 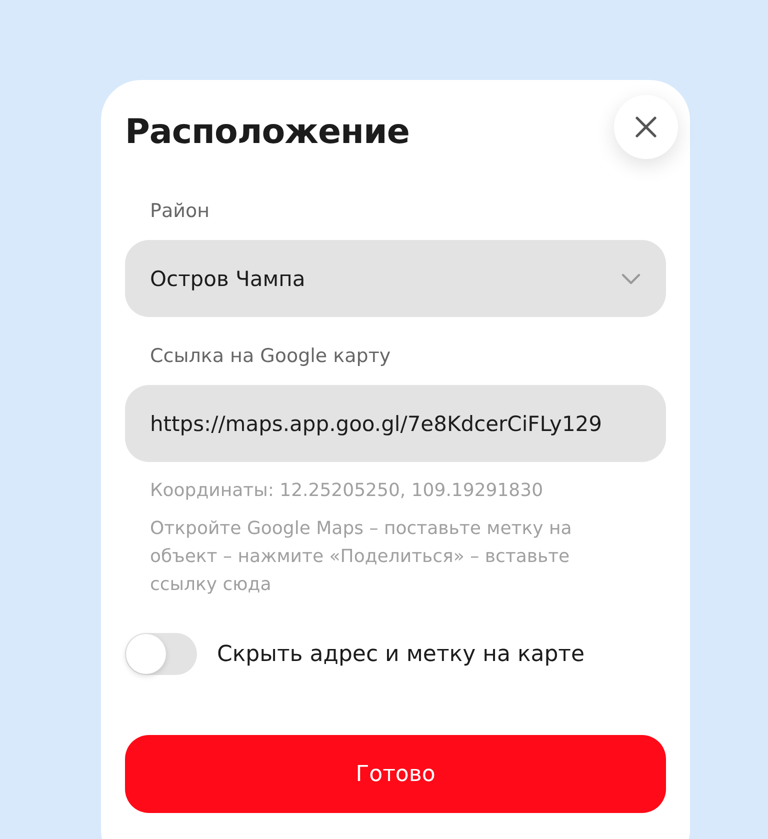 What do you see at coordinates (347, 491) in the screenshot?
I see `coordinates-text: Координаты: 12.25205250, 109.19291830` at bounding box center [347, 491].